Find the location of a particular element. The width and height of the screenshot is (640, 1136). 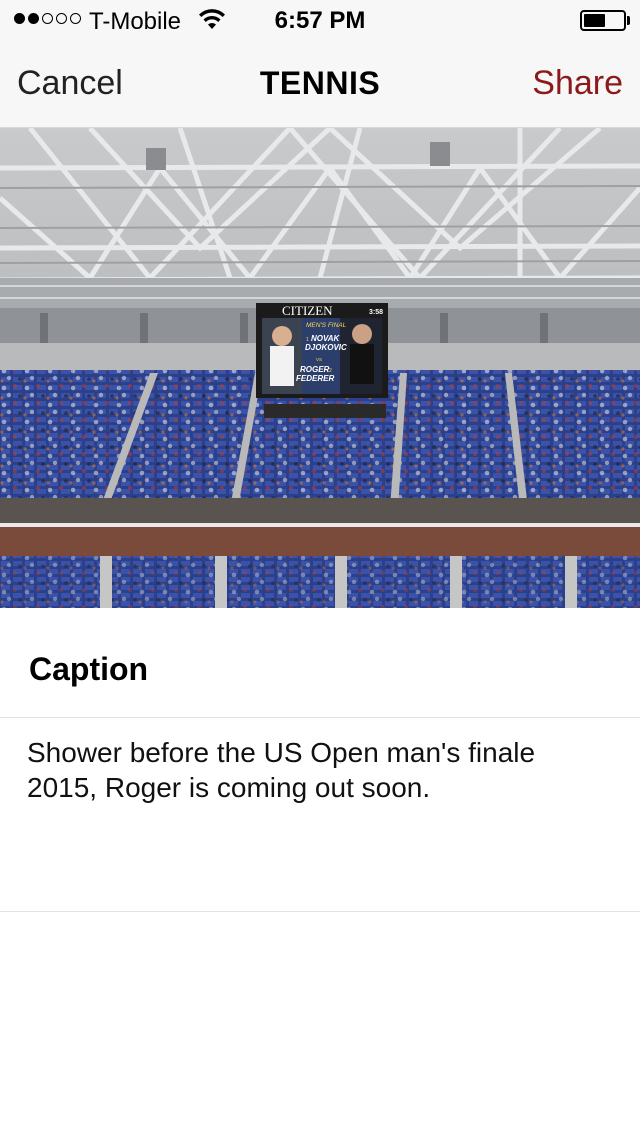

battery-fill is located at coordinates (594, 20).